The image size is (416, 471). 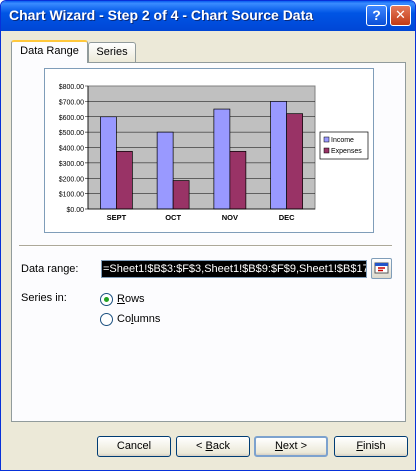 I want to click on cancel-button: Cancel, so click(x=134, y=446).